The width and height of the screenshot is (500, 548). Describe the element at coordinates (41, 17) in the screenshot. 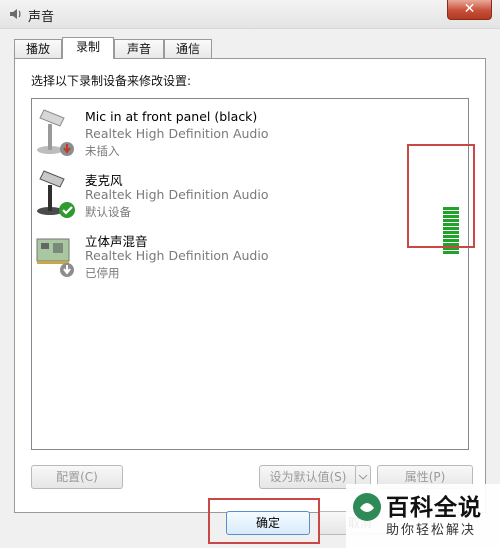

I see `window-title: 声音` at that location.